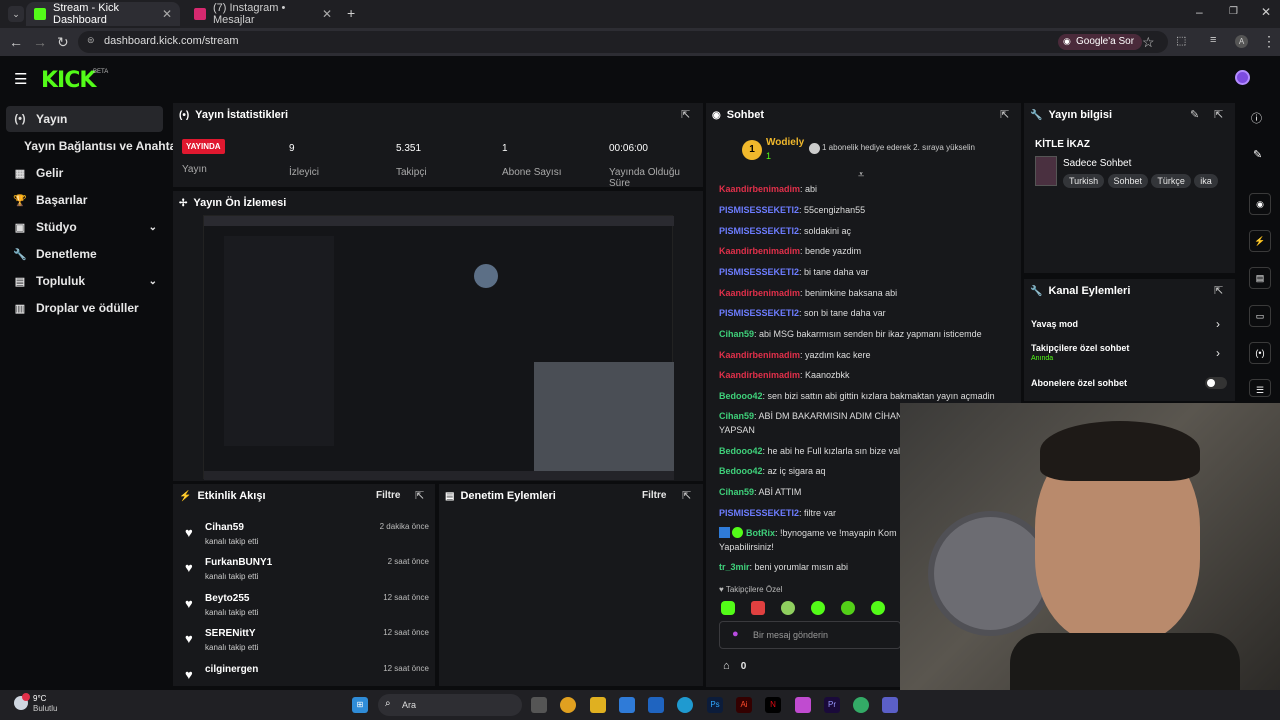  What do you see at coordinates (68, 80) in the screenshot?
I see `kick-logo: KICK` at bounding box center [68, 80].